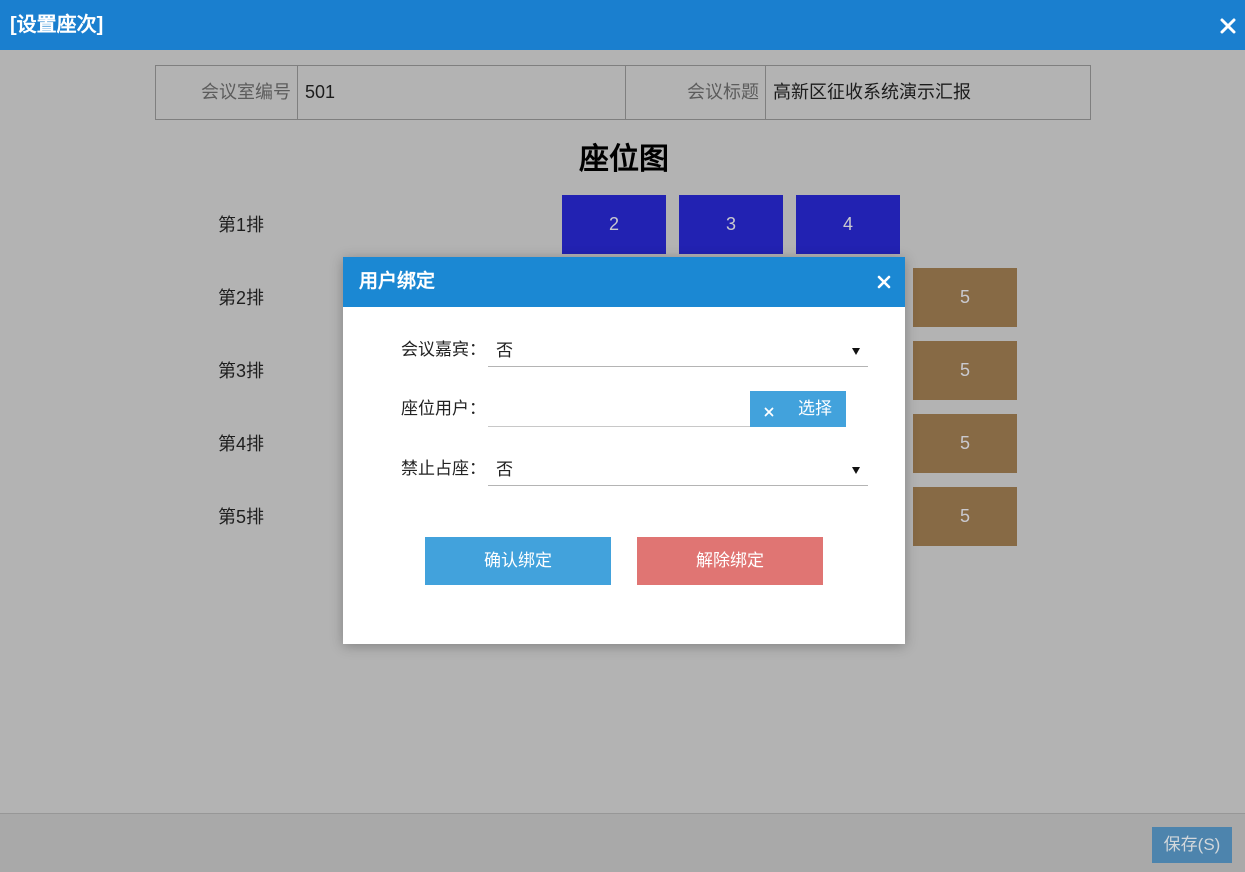 The width and height of the screenshot is (1245, 872). I want to click on forbid-seat-select: 否, so click(678, 470).